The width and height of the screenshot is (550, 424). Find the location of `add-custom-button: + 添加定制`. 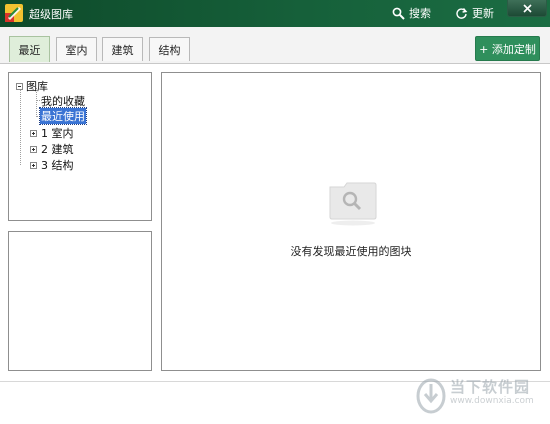

add-custom-button: + 添加定制 is located at coordinates (507, 48).